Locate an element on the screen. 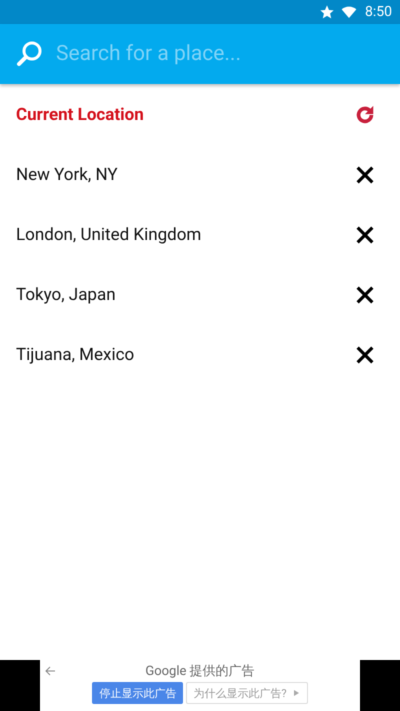 The image size is (400, 711). stop-ad-button: 停止显示此广告 is located at coordinates (138, 693).